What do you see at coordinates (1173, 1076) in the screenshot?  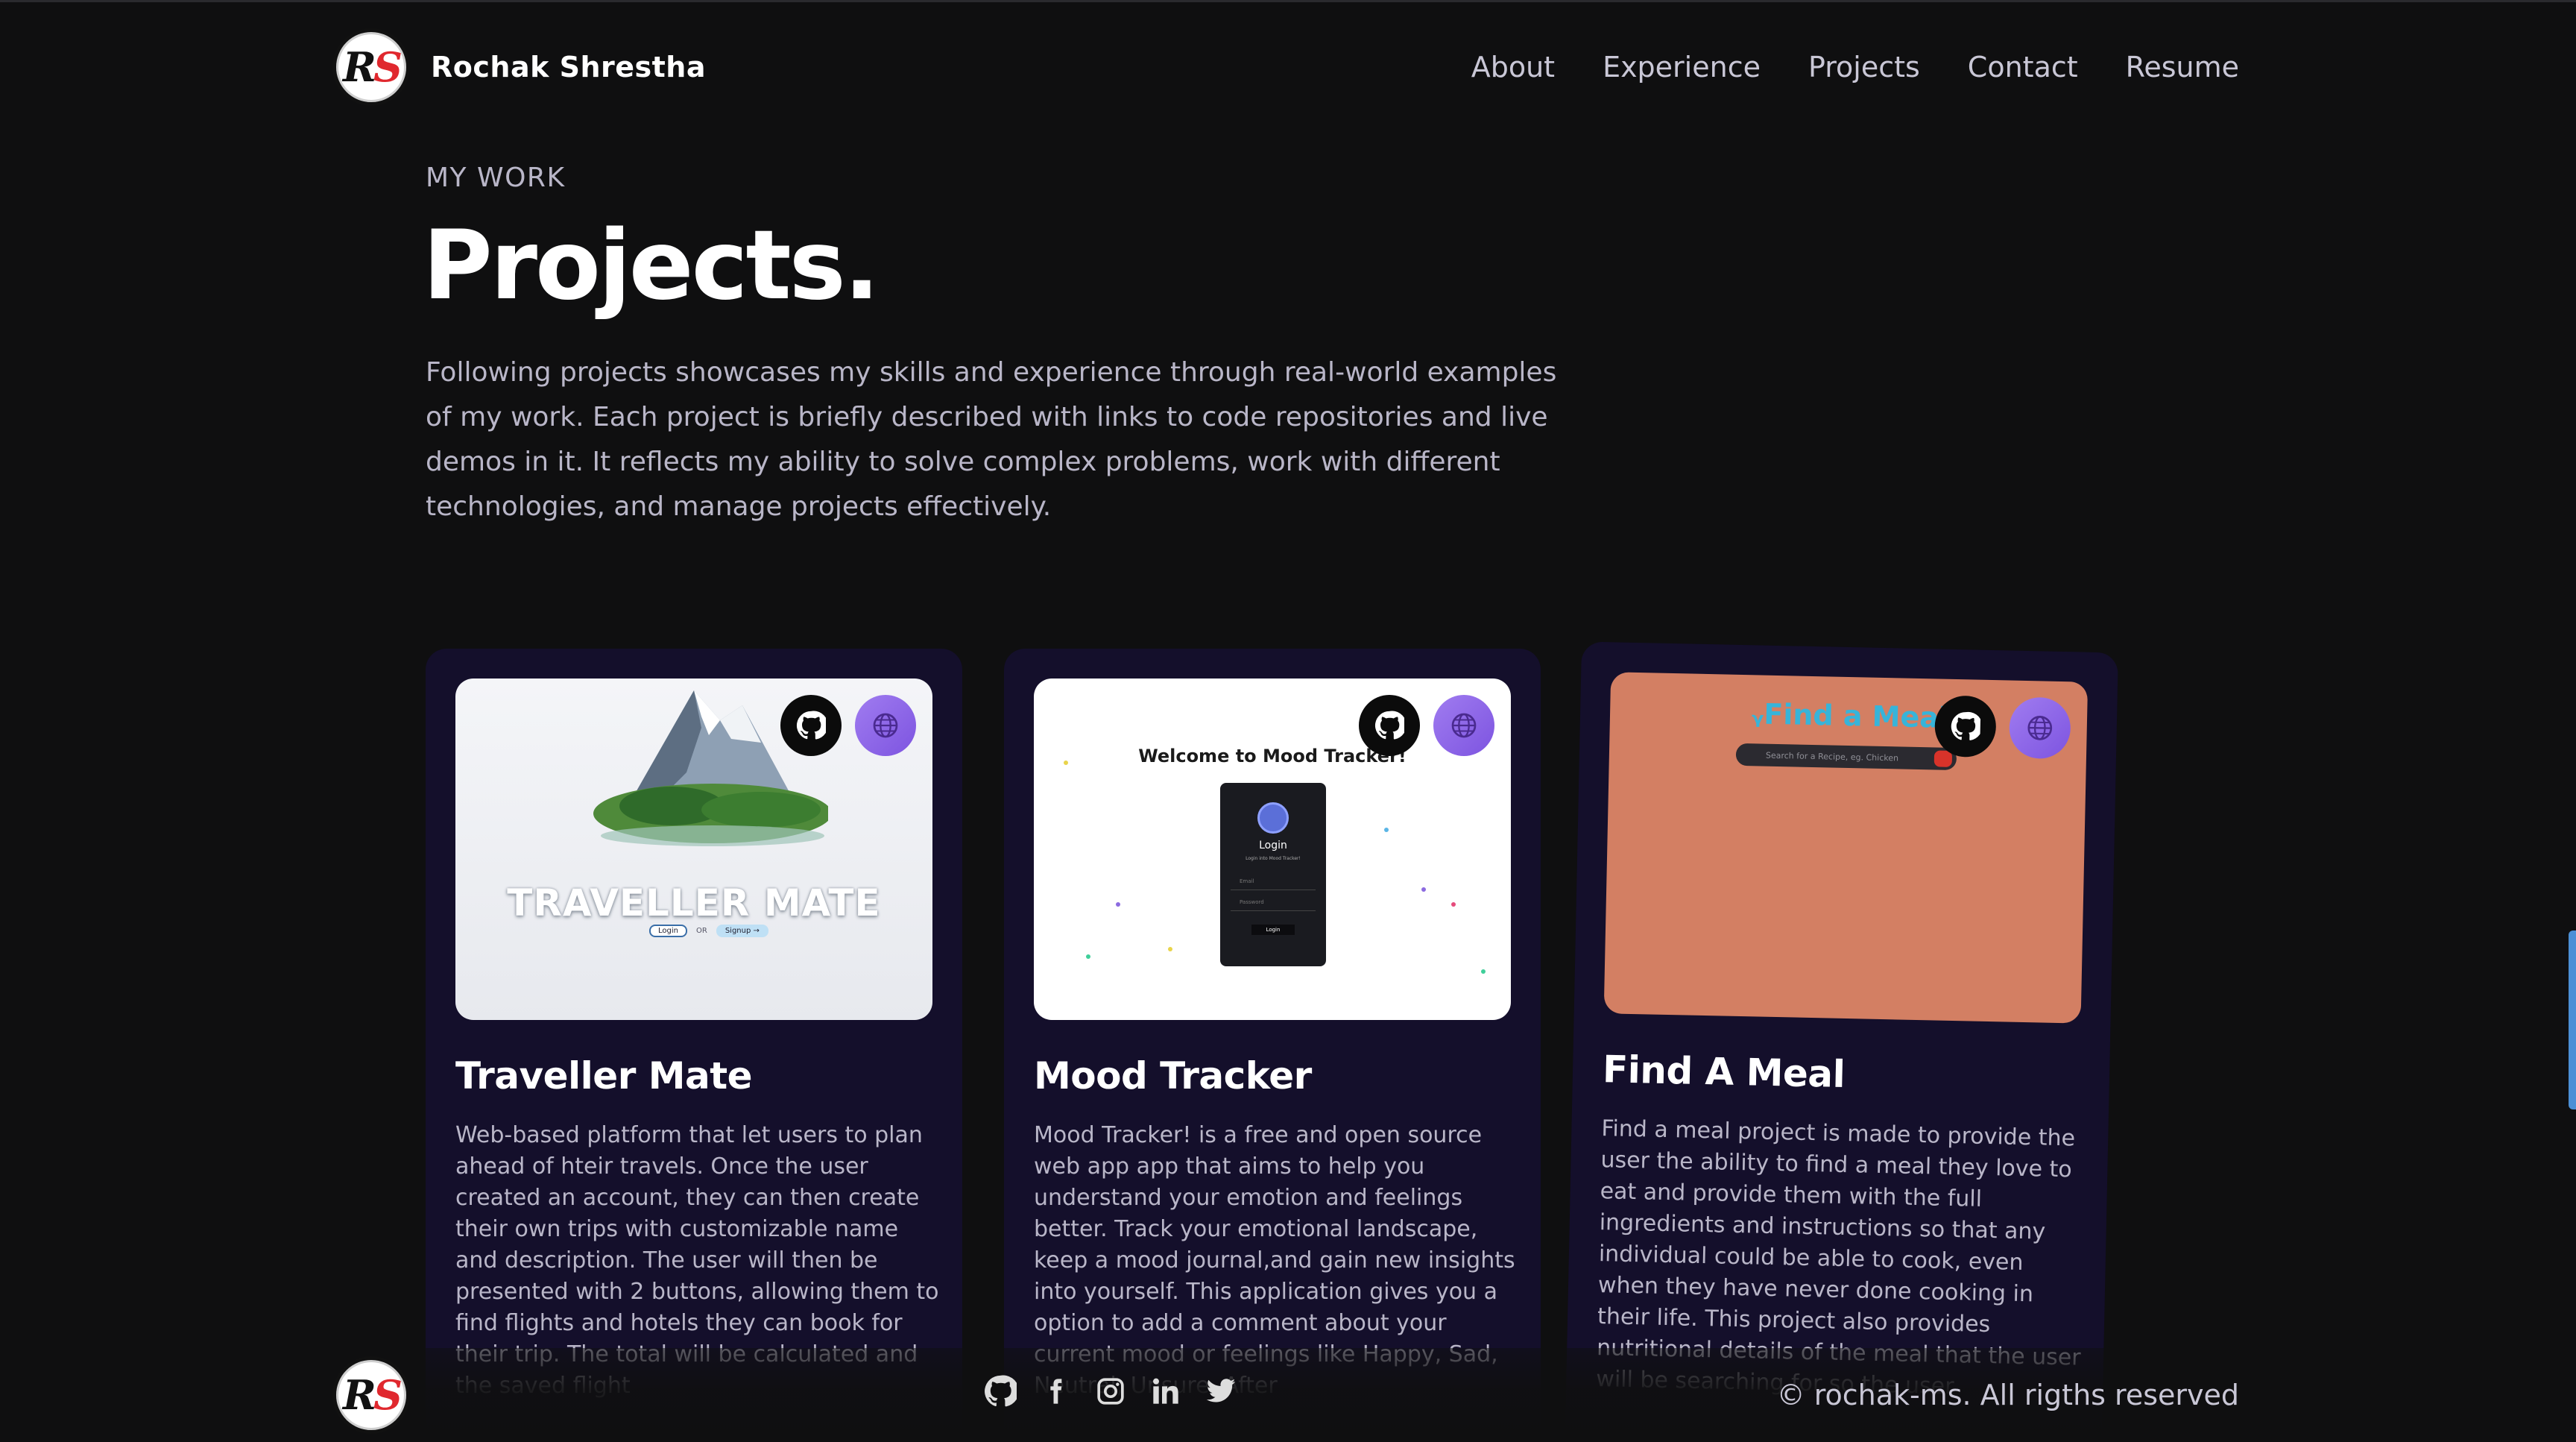 I see `project-title: Mood Tracker` at bounding box center [1173, 1076].